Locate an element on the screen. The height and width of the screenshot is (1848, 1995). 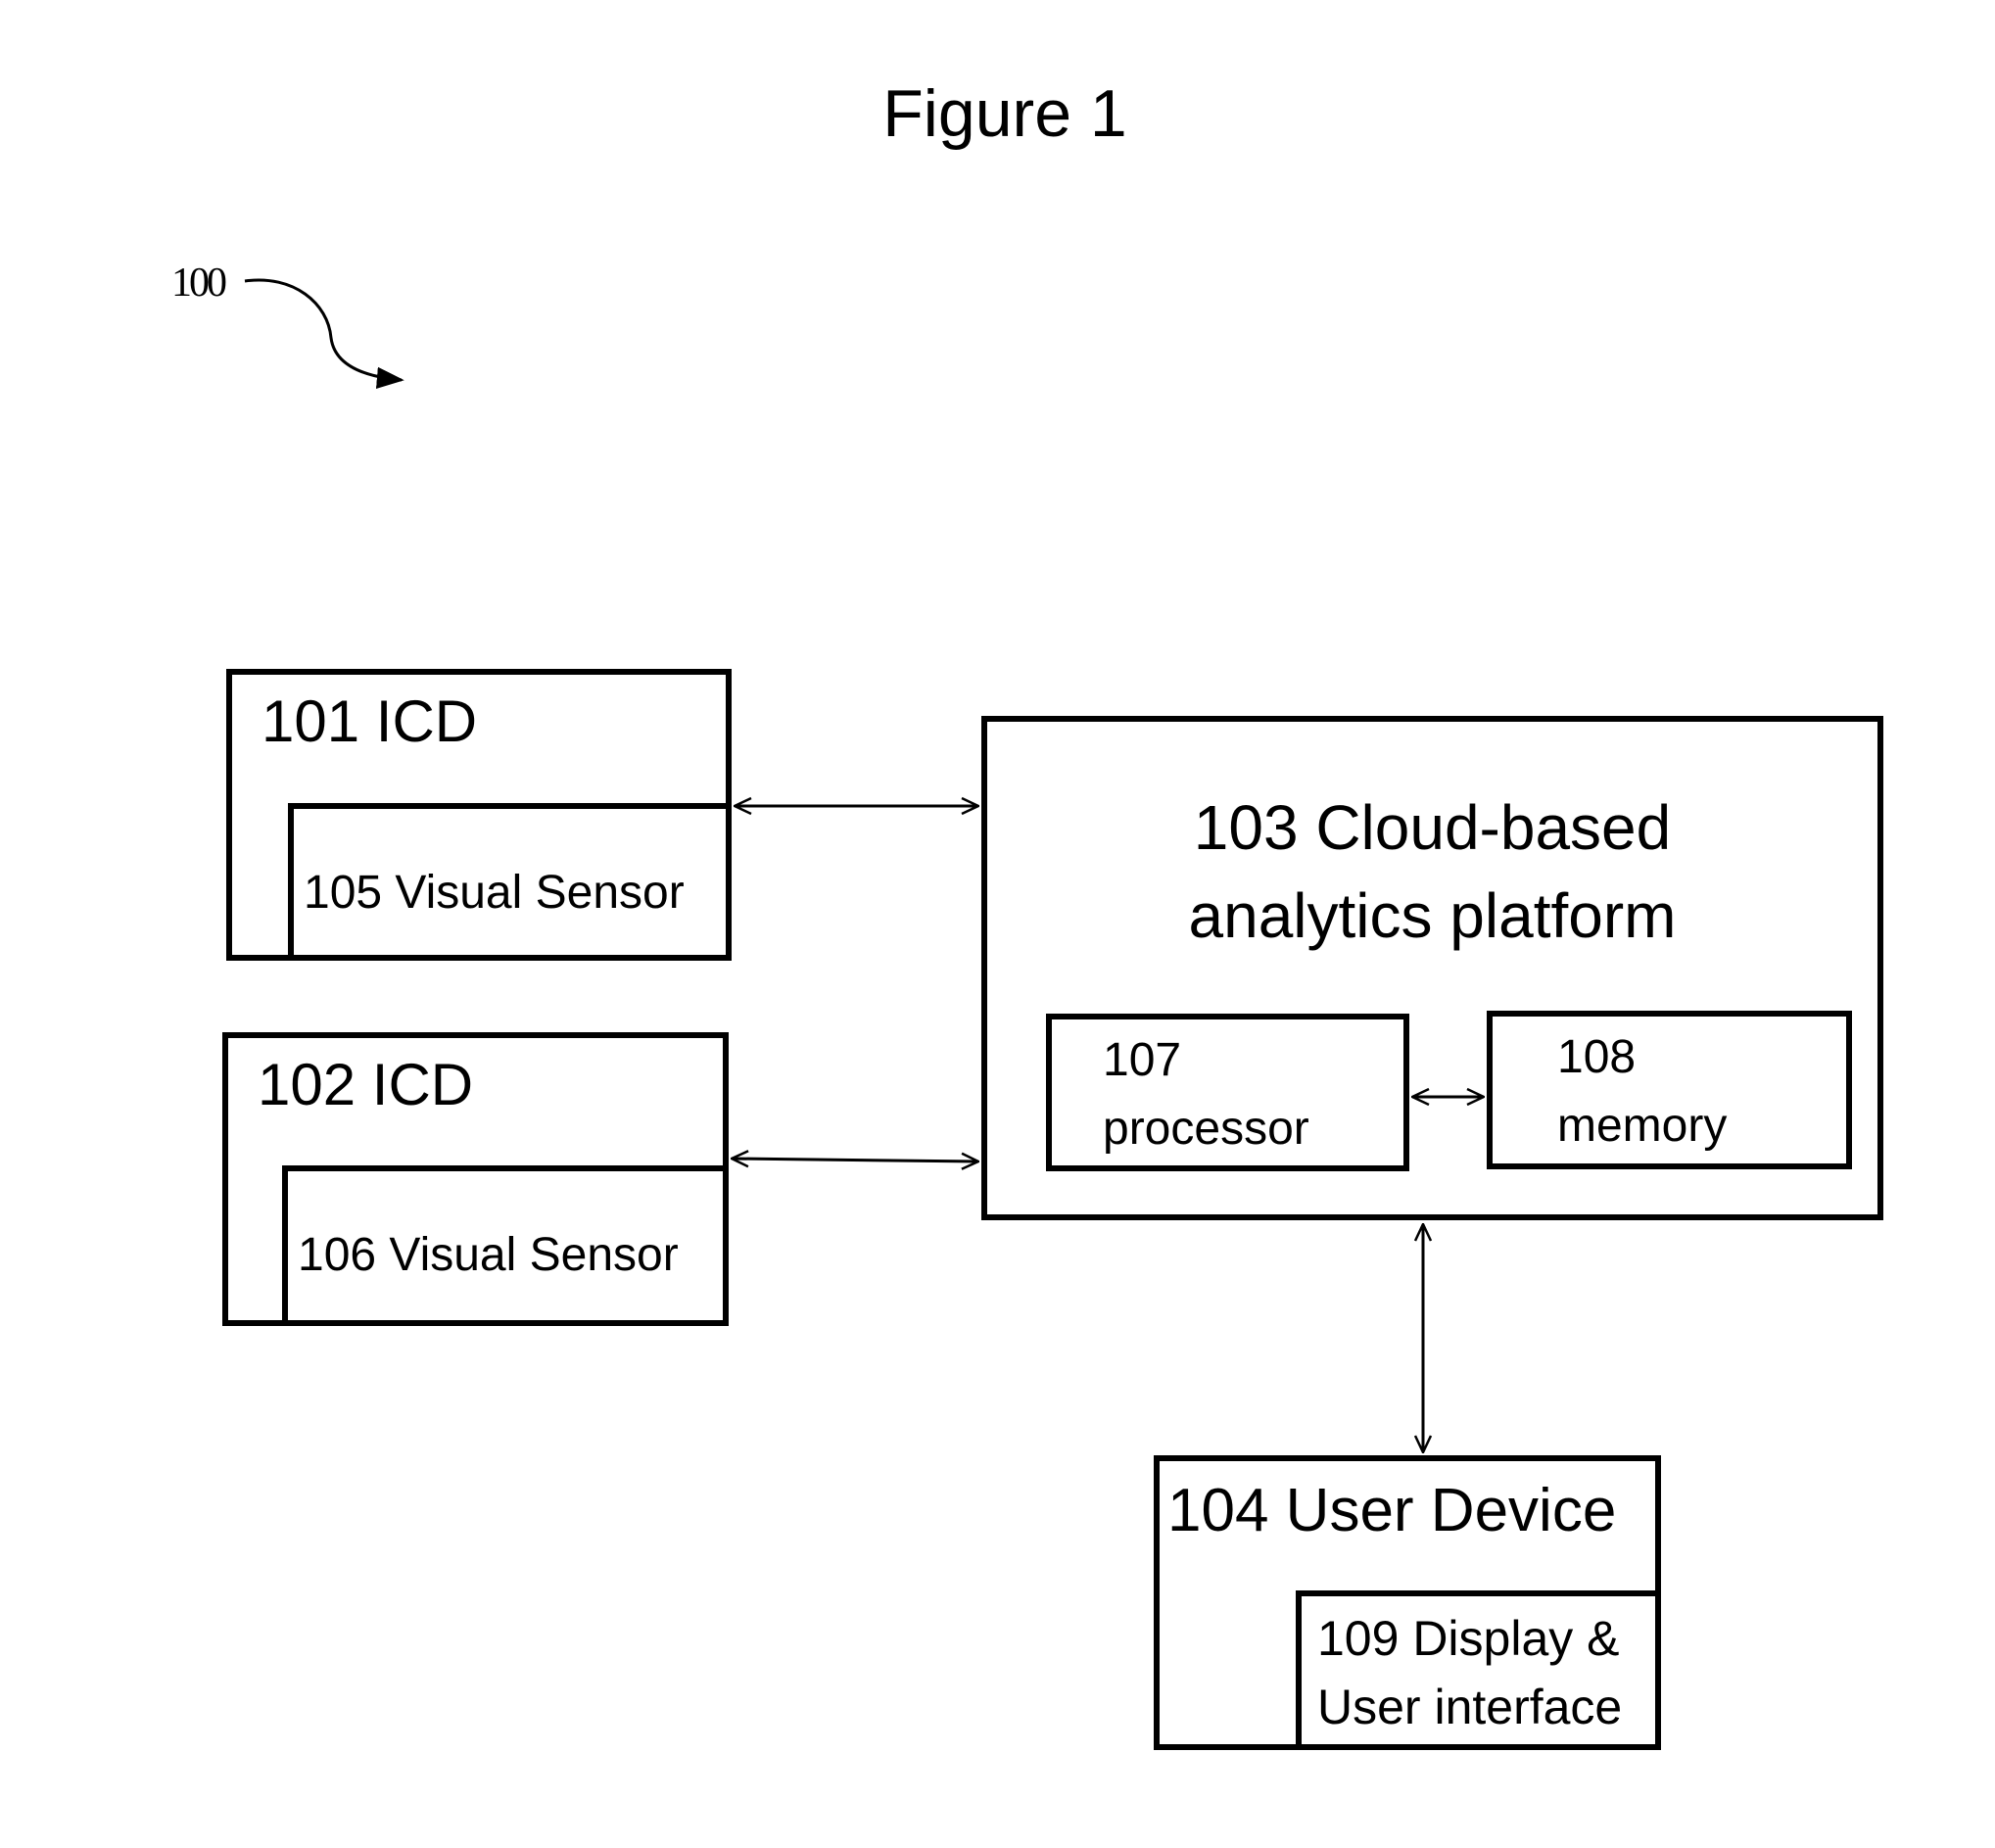
memory-108-number: 108 is located at coordinates (1597, 1057).